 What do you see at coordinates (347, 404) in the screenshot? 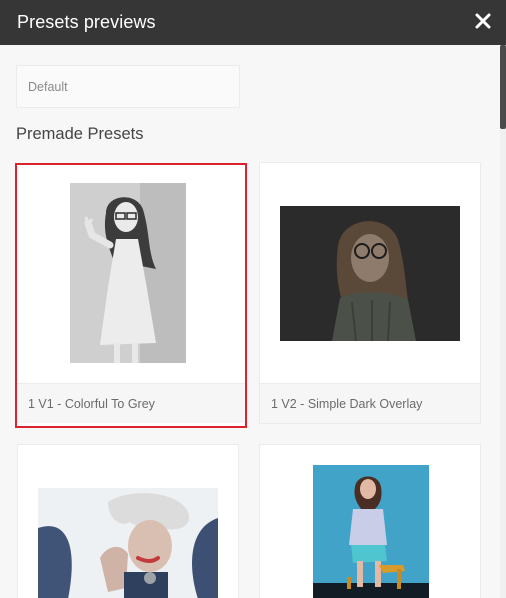
I see `preset-label: 1 V2 - Simple Dark Overlay` at bounding box center [347, 404].